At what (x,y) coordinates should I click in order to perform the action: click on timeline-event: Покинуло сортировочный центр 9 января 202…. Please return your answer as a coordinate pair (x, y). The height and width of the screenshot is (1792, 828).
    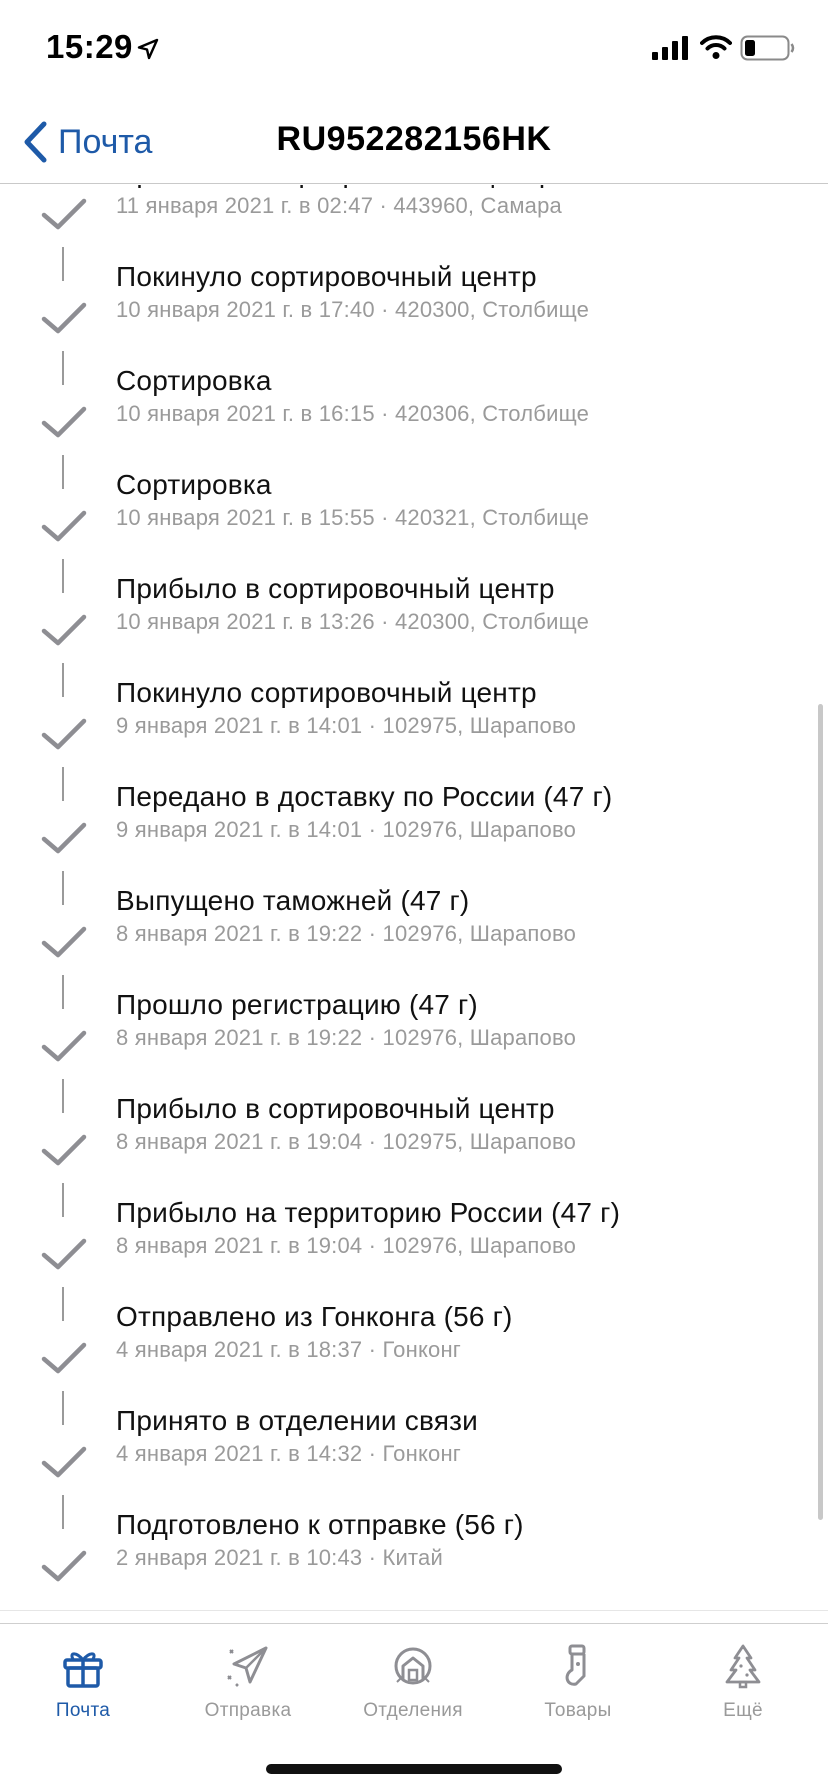
    Looking at the image, I should click on (414, 735).